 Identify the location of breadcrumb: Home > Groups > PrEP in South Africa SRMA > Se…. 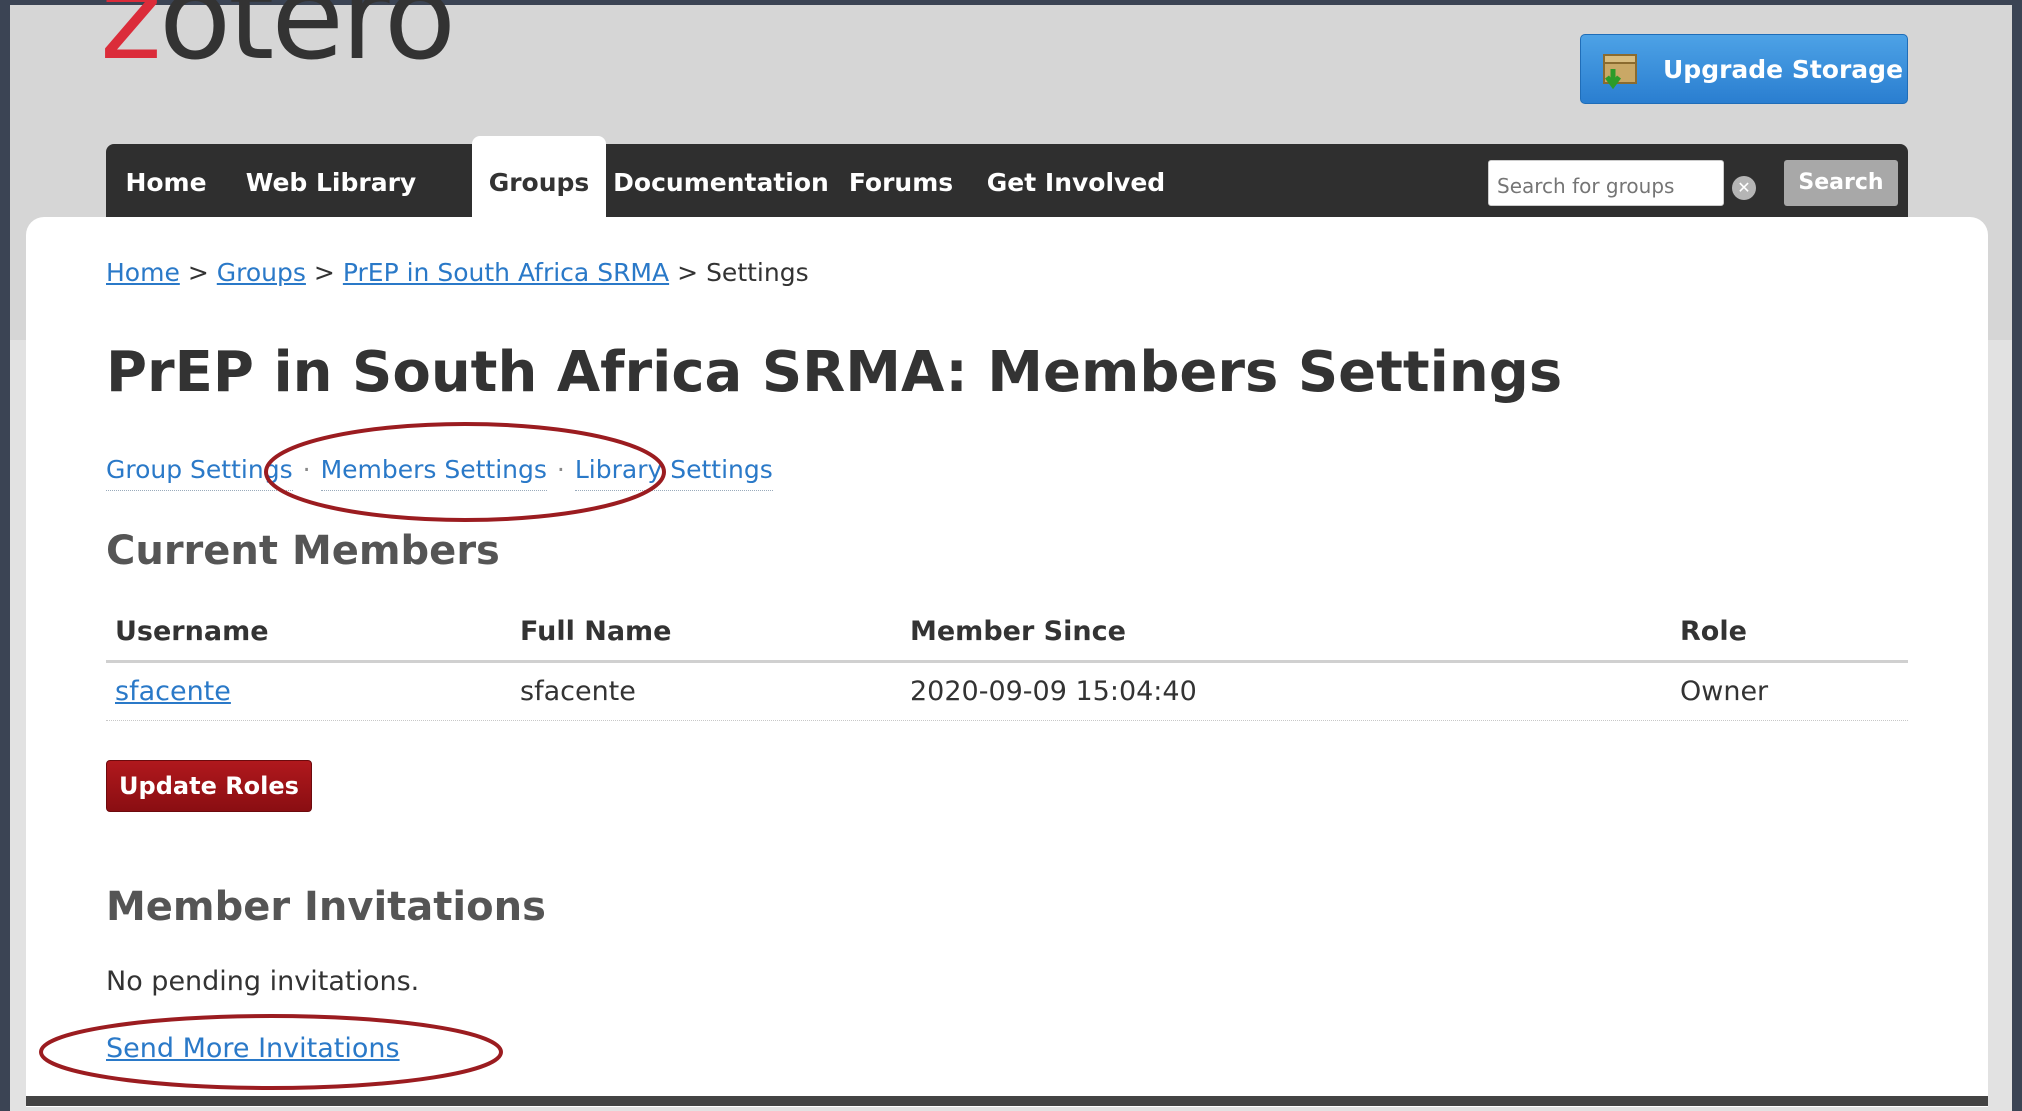
(457, 272).